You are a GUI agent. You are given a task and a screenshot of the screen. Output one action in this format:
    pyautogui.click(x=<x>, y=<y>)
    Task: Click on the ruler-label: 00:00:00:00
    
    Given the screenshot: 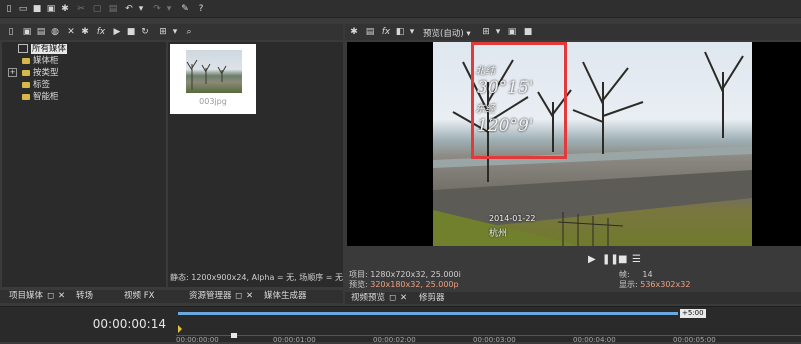 What is the action you would take?
    pyautogui.click(x=197, y=340)
    